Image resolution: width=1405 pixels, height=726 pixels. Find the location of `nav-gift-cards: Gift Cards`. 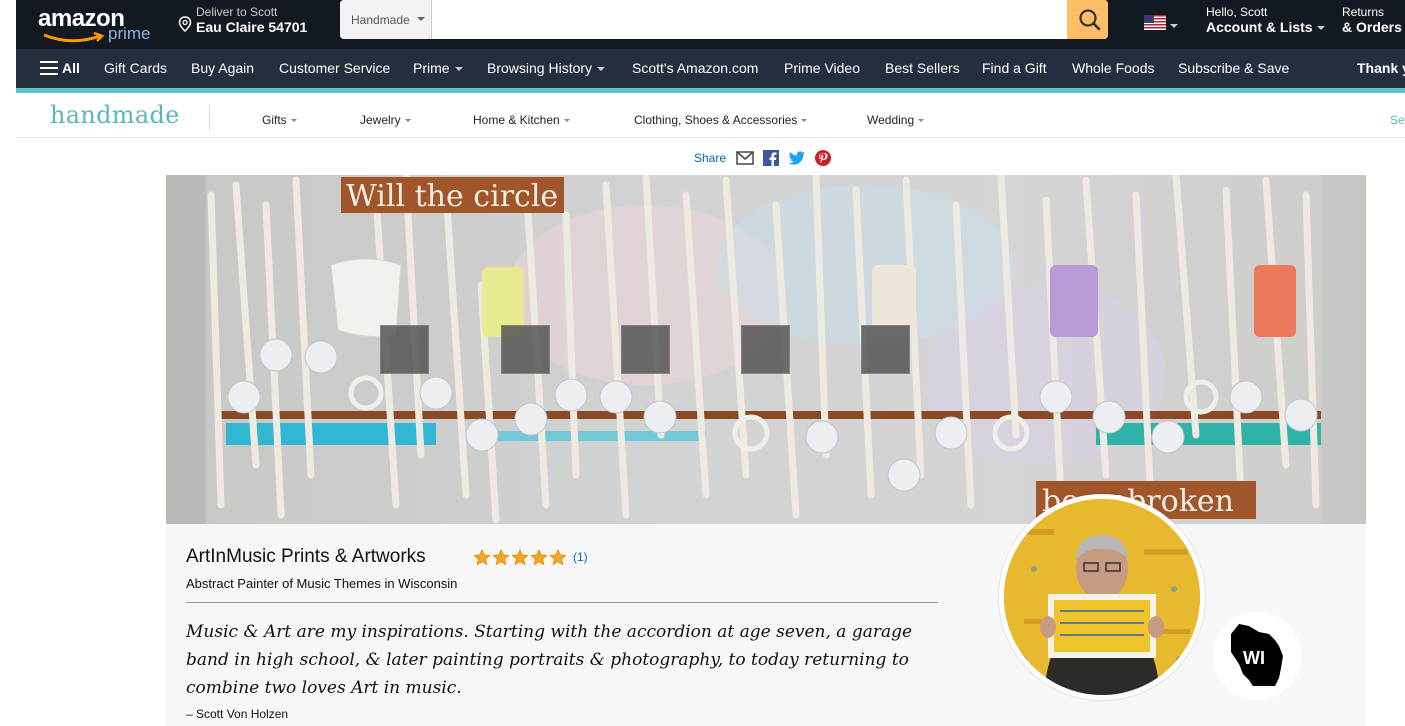

nav-gift-cards: Gift Cards is located at coordinates (135, 68).